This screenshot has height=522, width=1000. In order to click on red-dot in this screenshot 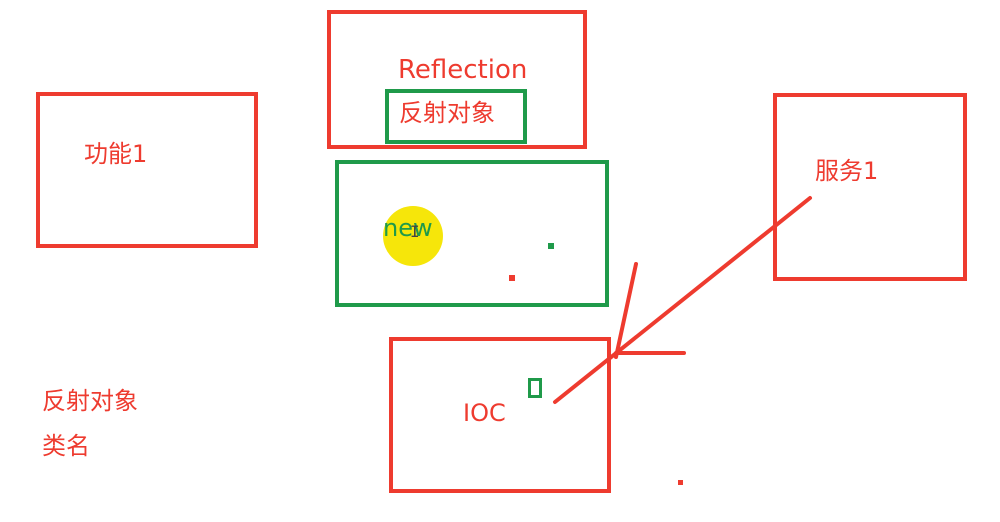, I will do `click(512, 278)`.